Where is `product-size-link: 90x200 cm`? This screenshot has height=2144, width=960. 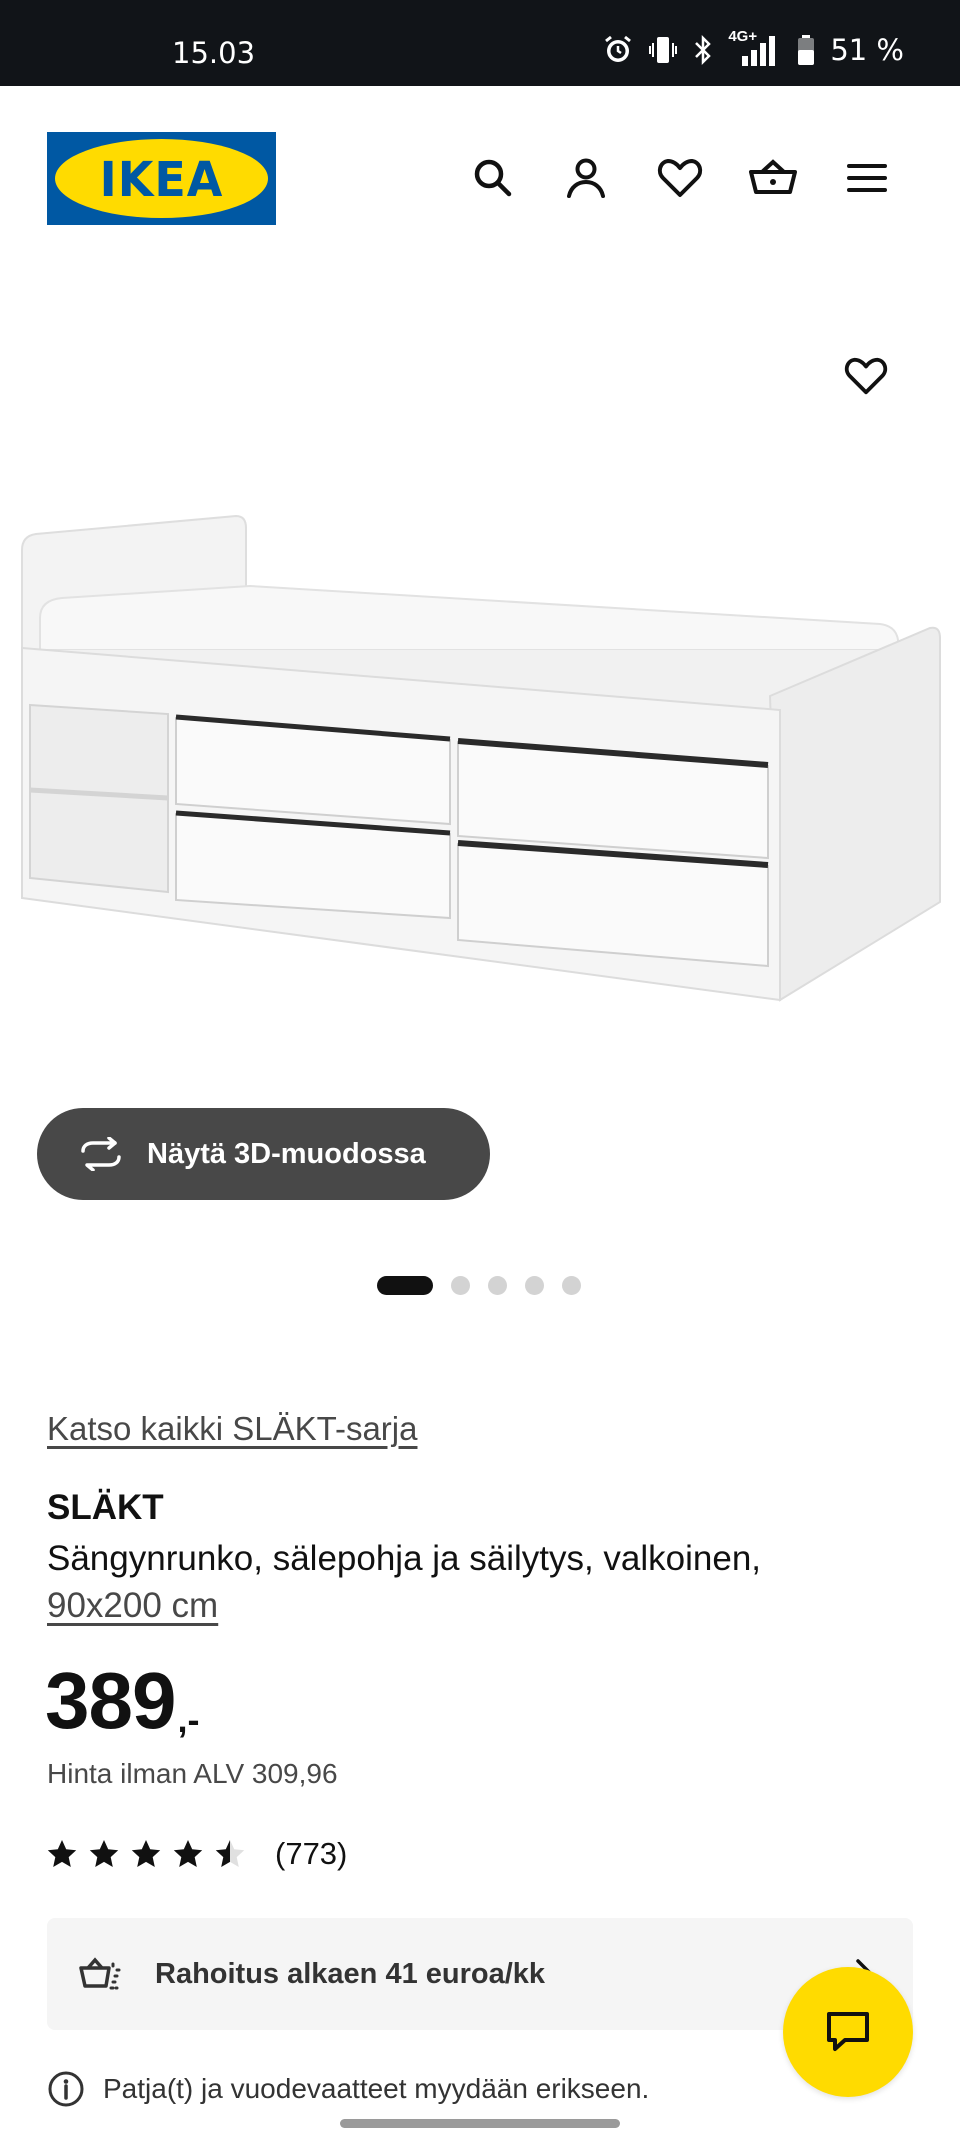
product-size-link: 90x200 cm is located at coordinates (132, 1605).